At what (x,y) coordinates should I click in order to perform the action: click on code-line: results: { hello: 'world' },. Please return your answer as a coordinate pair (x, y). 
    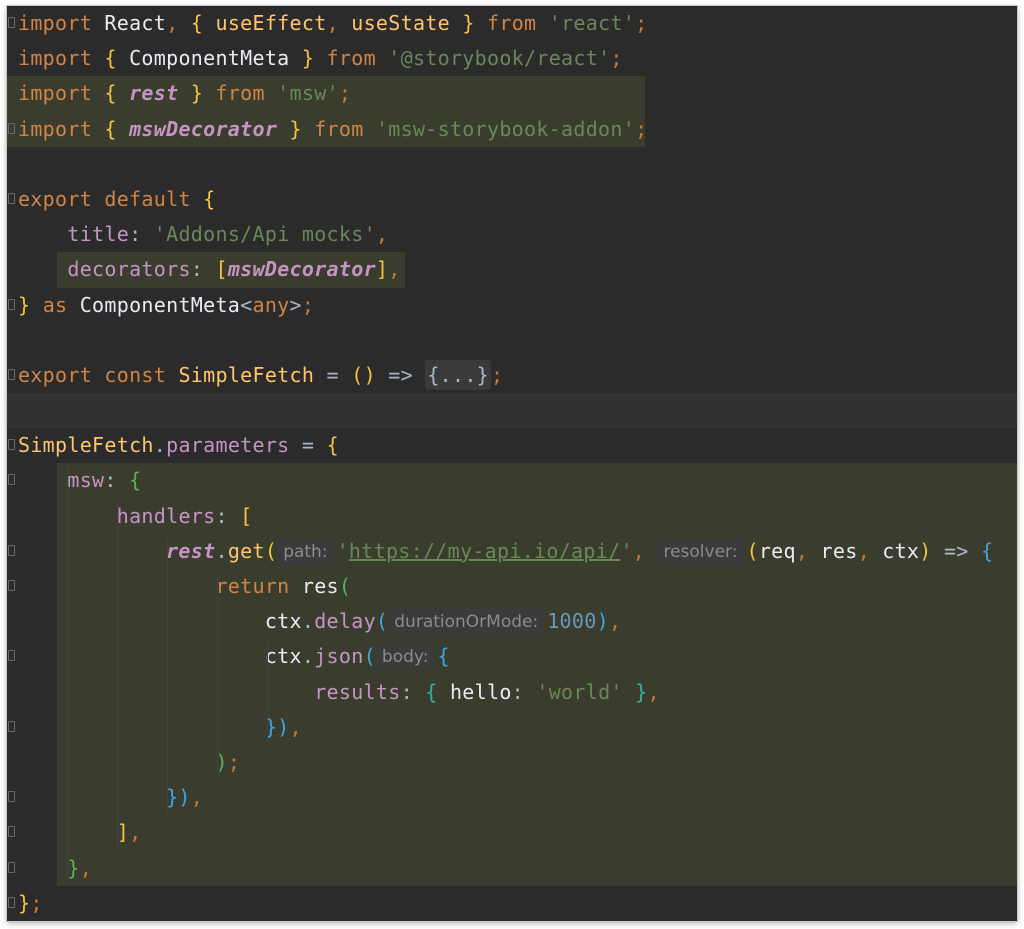
    Looking at the image, I should click on (512, 692).